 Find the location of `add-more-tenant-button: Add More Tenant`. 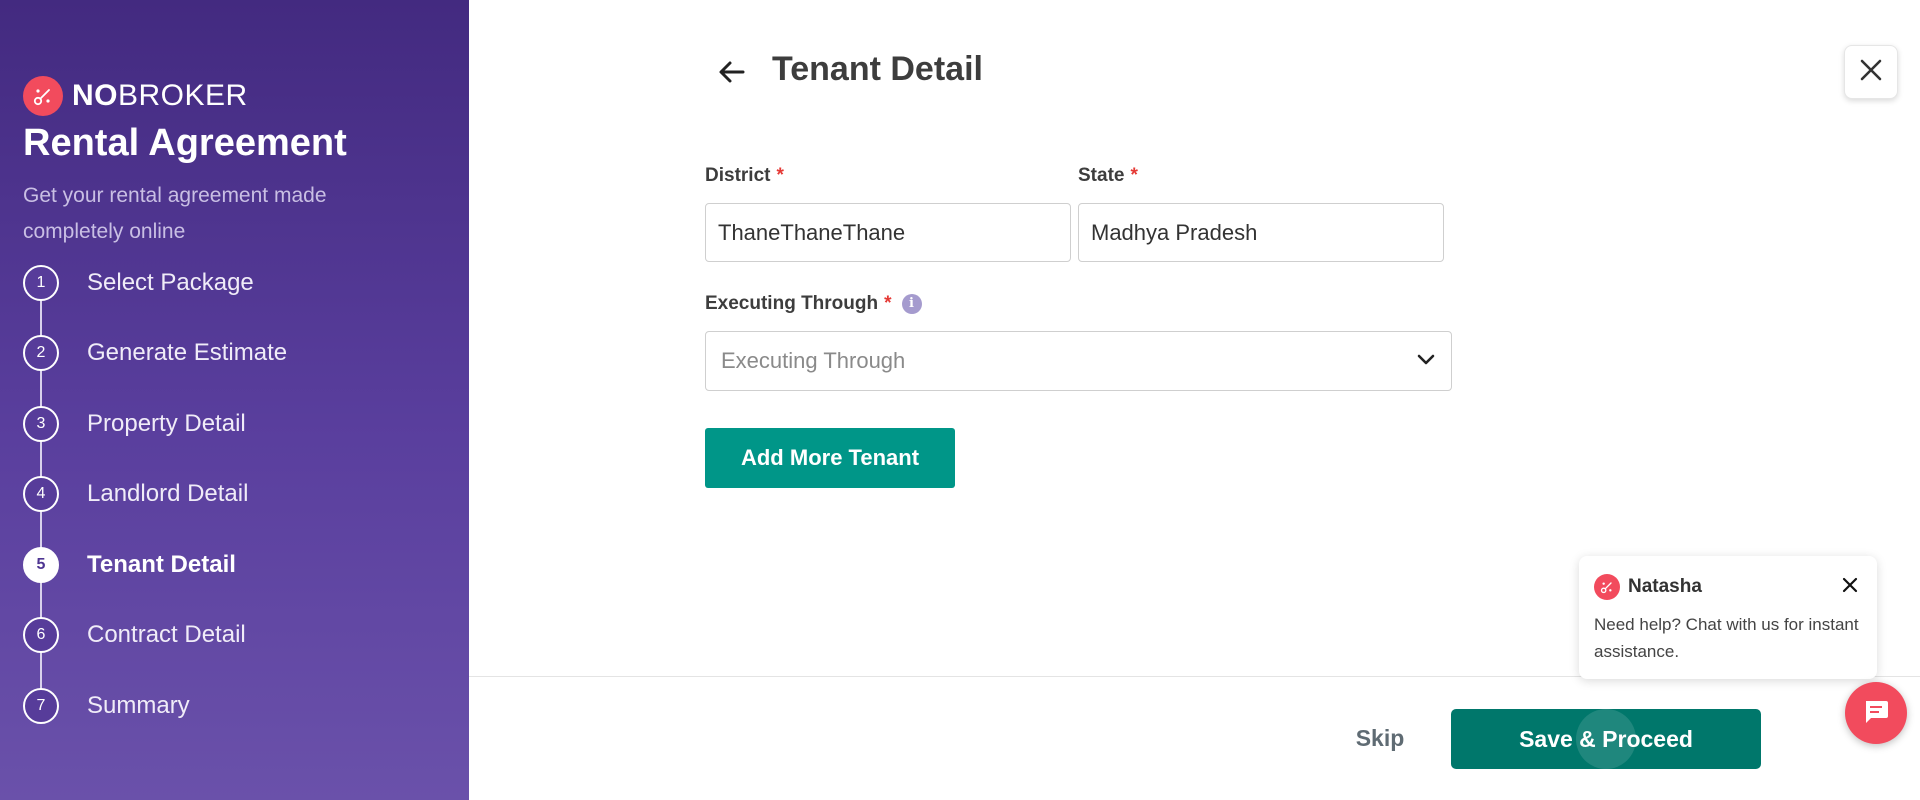

add-more-tenant-button: Add More Tenant is located at coordinates (830, 458).